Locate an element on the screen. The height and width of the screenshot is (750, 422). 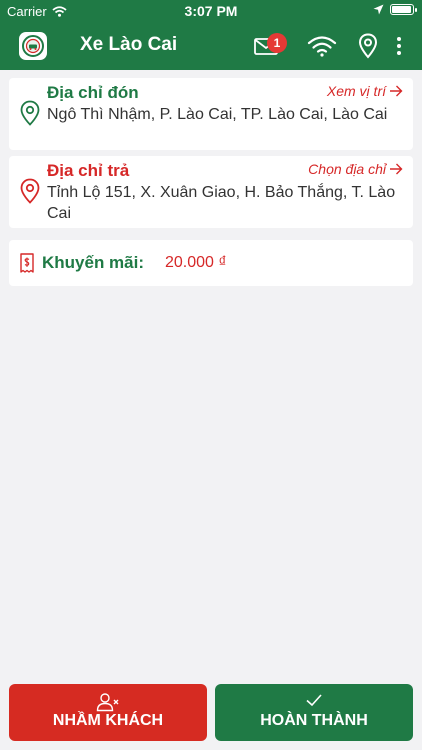
battery-level is located at coordinates (401, 9).